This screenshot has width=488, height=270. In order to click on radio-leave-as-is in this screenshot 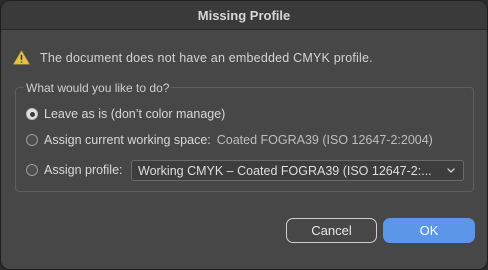, I will do `click(32, 114)`.